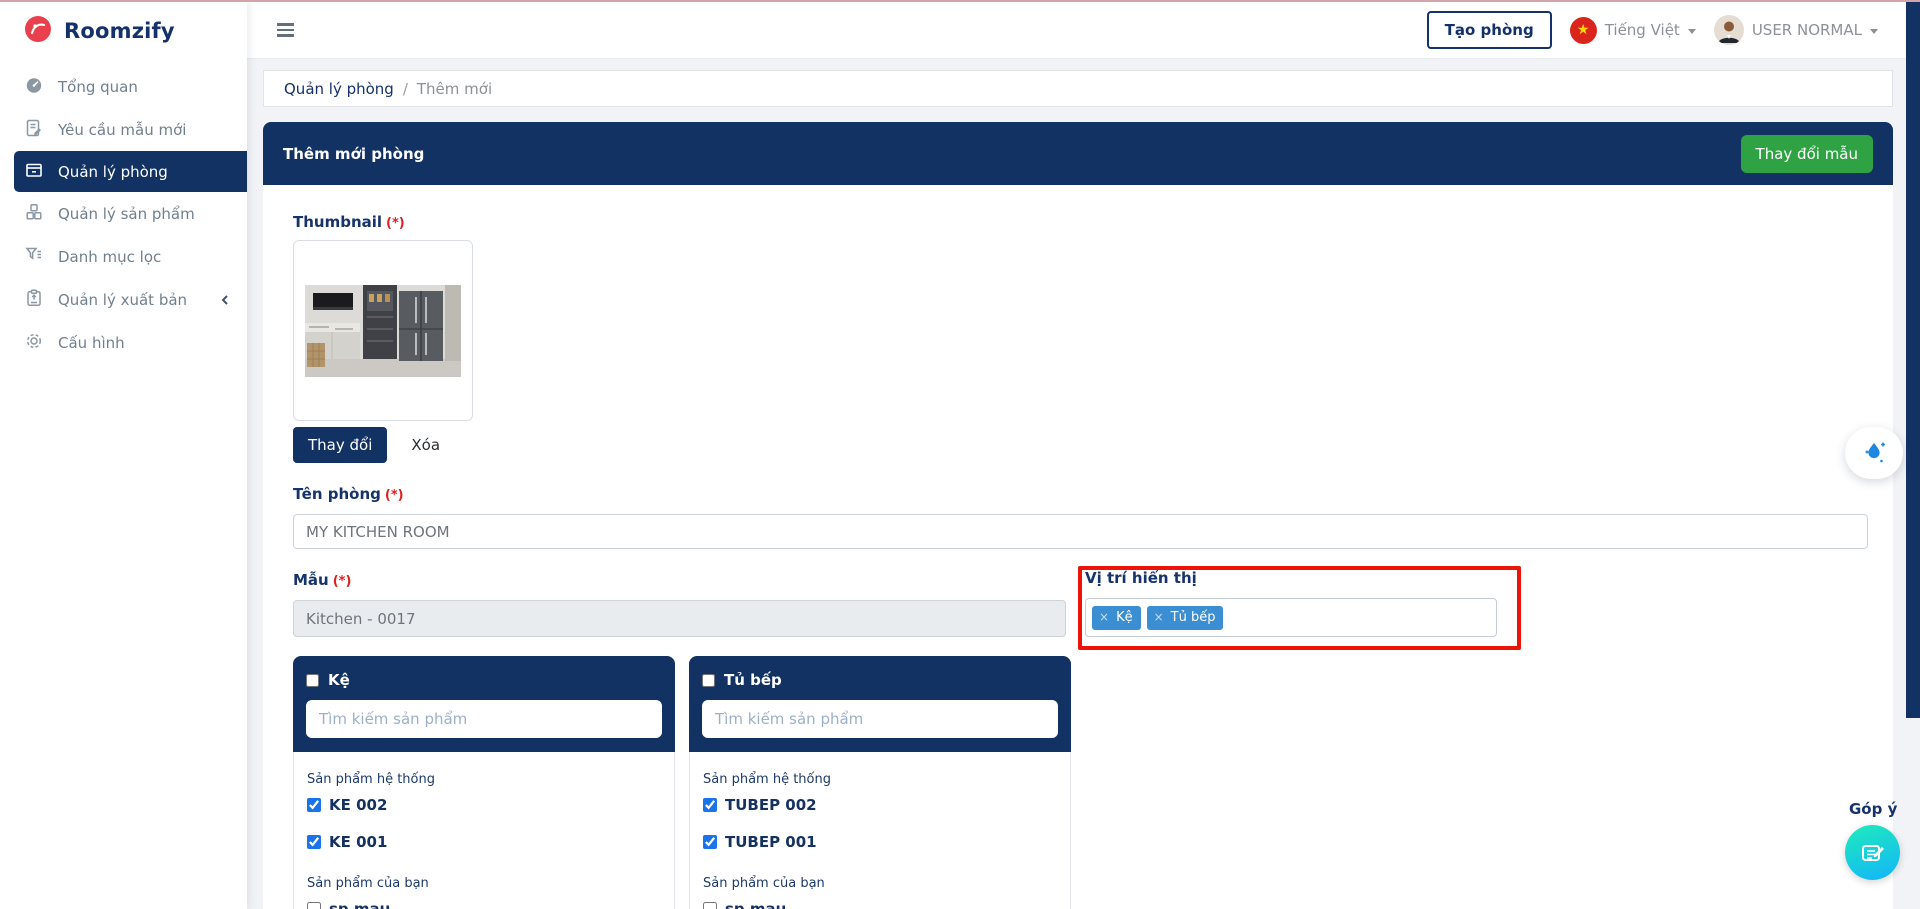  Describe the element at coordinates (1806, 30) in the screenshot. I see `user-name-label: USER NORMAL` at that location.